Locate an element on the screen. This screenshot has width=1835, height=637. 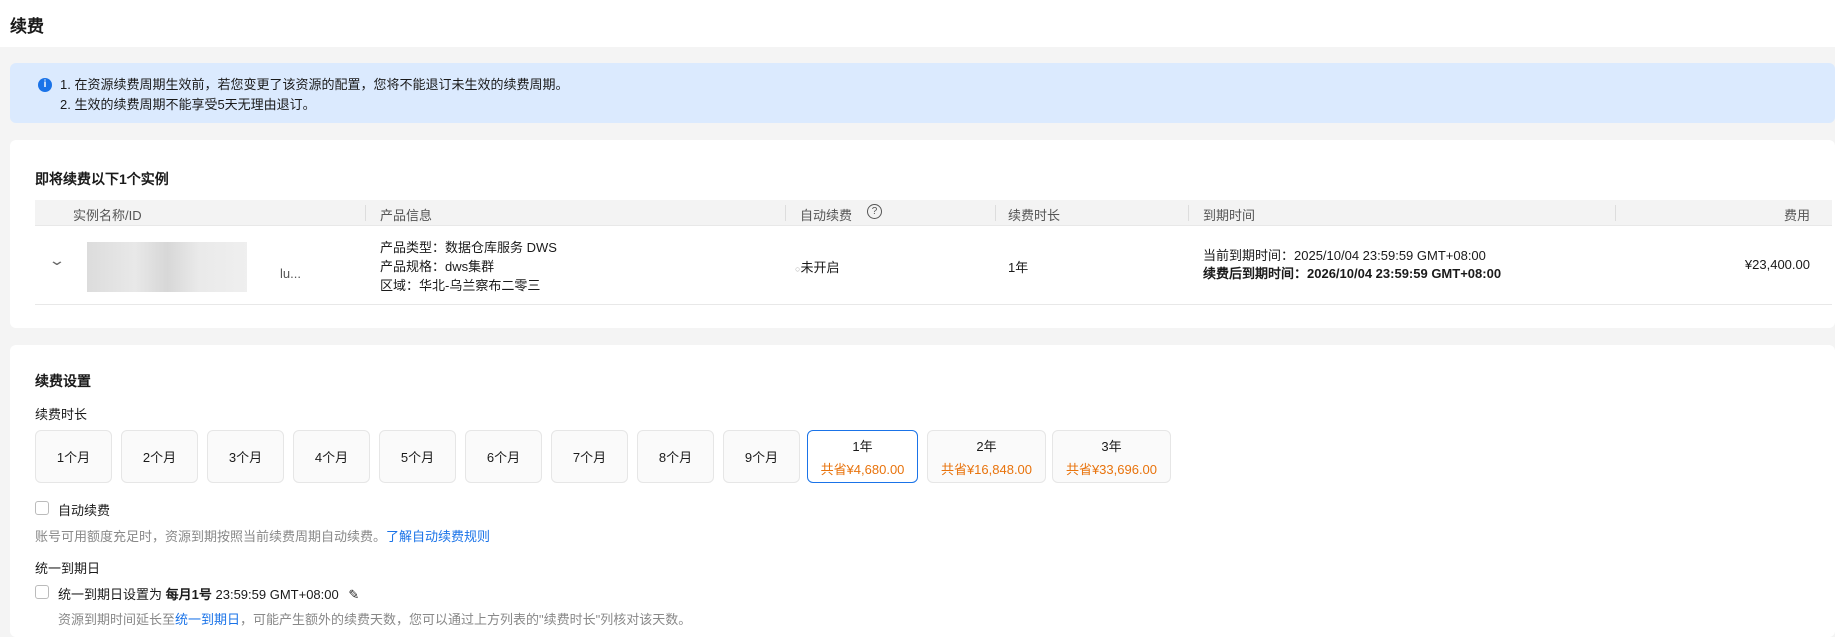
duration-option-label: 8个月 is located at coordinates (675, 457).